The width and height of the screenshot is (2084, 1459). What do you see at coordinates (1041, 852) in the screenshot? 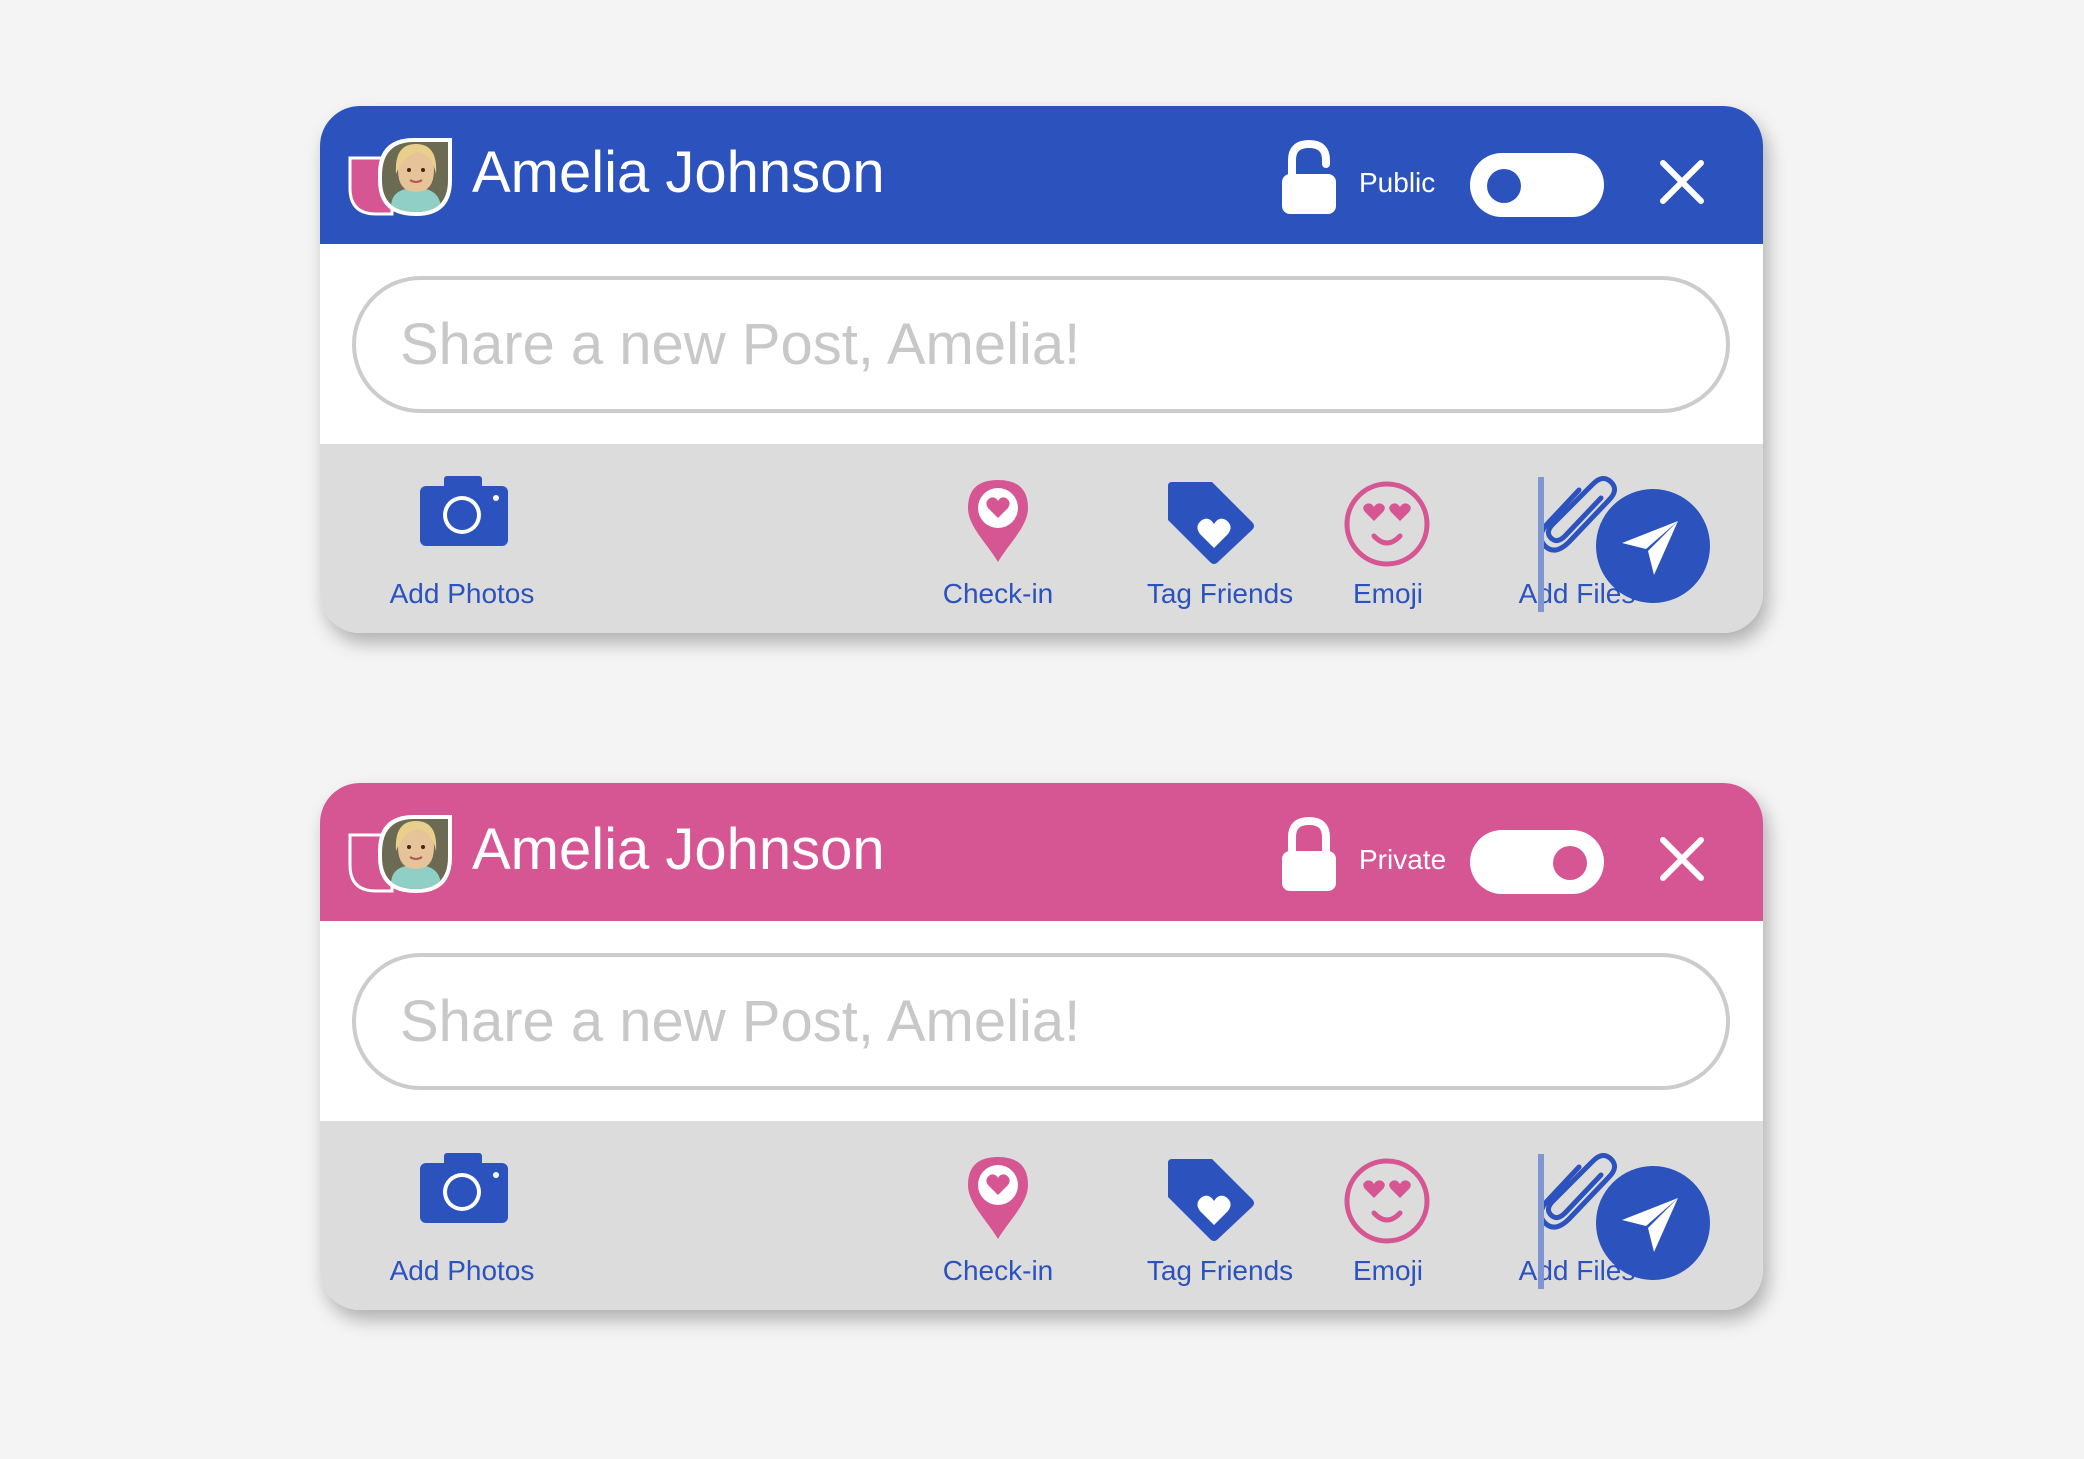
I see `composer-header: Amelia Johnson Private` at bounding box center [1041, 852].